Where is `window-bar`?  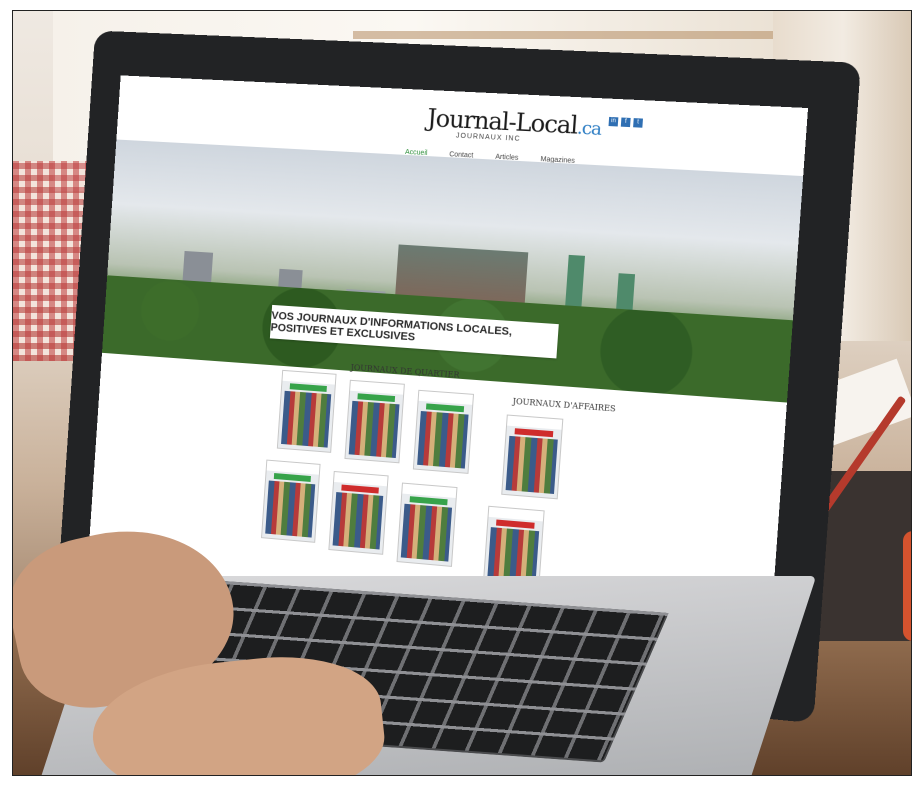
window-bar is located at coordinates (563, 35).